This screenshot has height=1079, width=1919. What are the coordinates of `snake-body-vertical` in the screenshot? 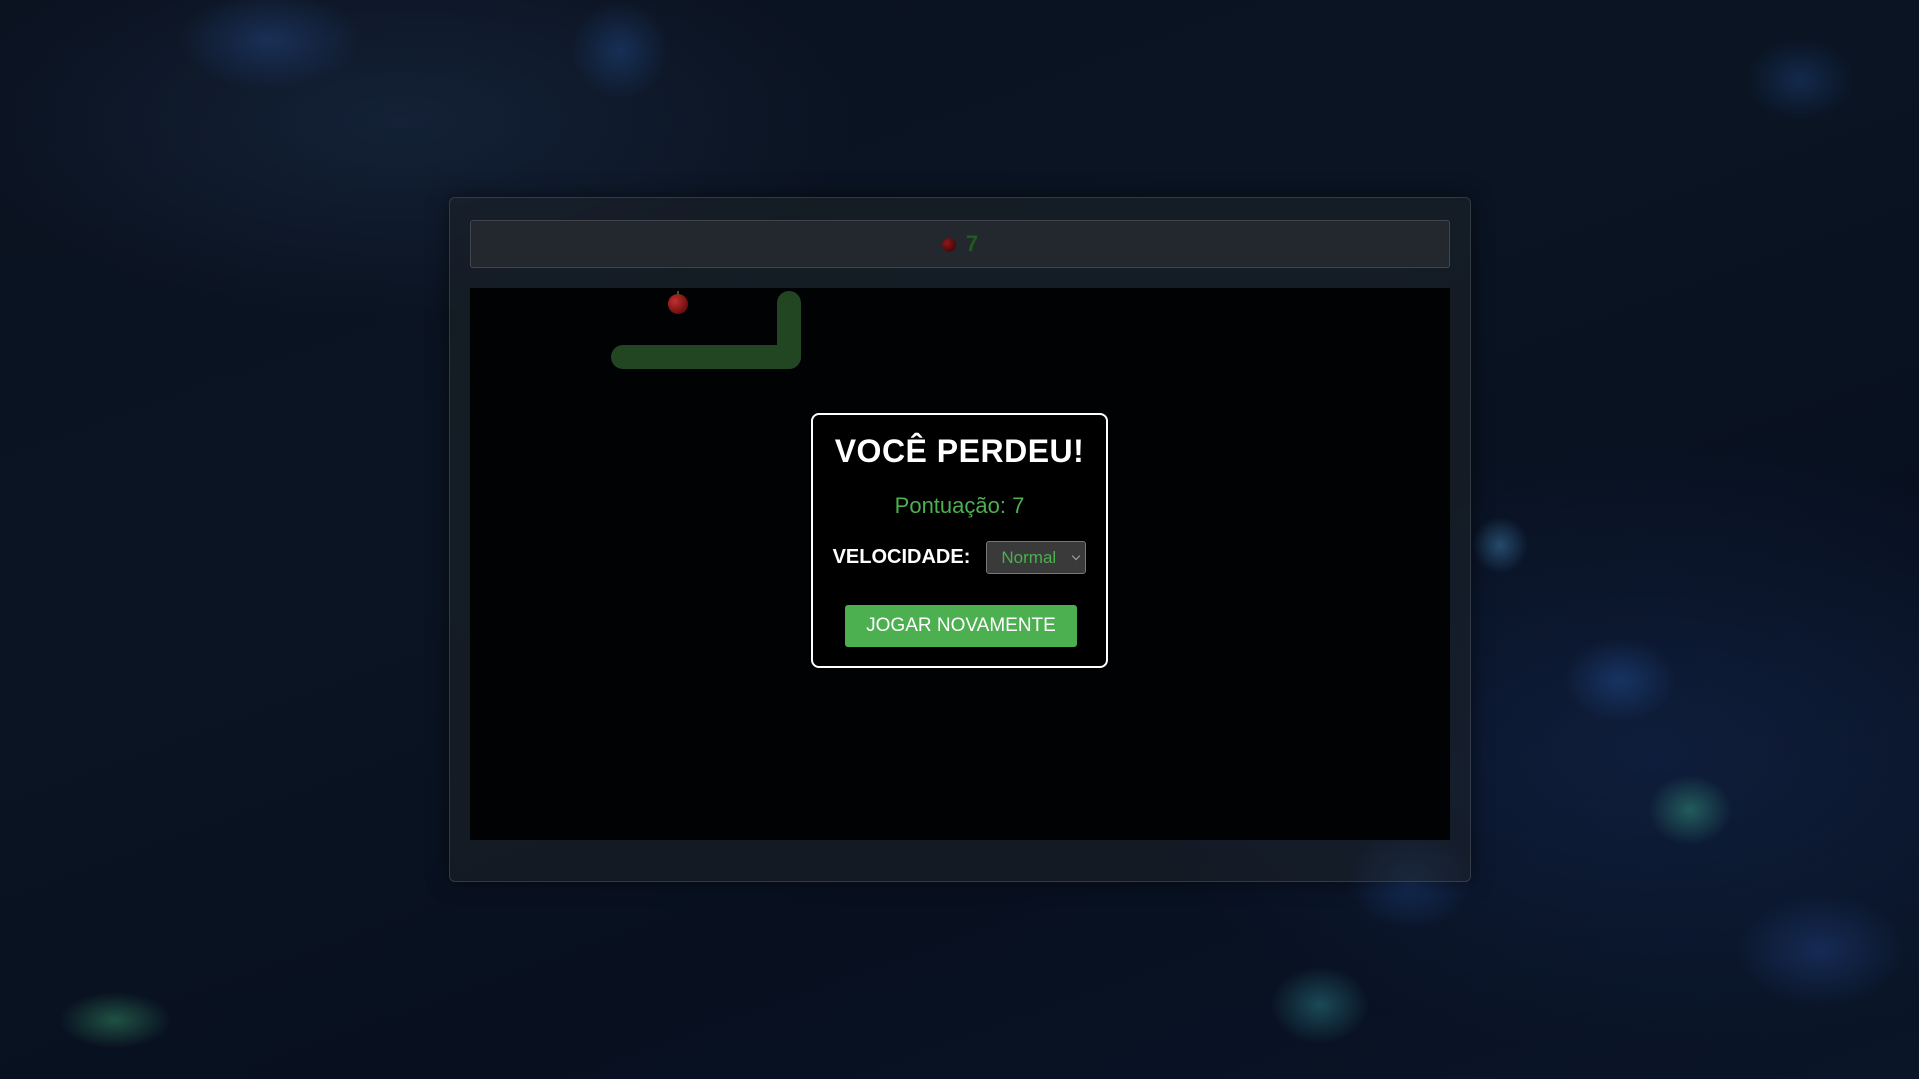 It's located at (789, 330).